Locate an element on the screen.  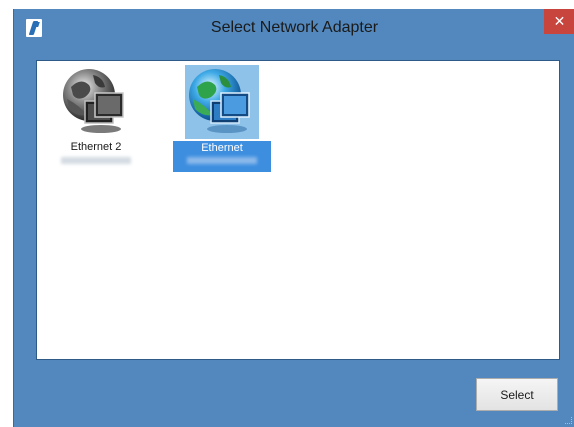
adapter-item-ethernet-2: Ethernet 2 is located at coordinates (96, 123).